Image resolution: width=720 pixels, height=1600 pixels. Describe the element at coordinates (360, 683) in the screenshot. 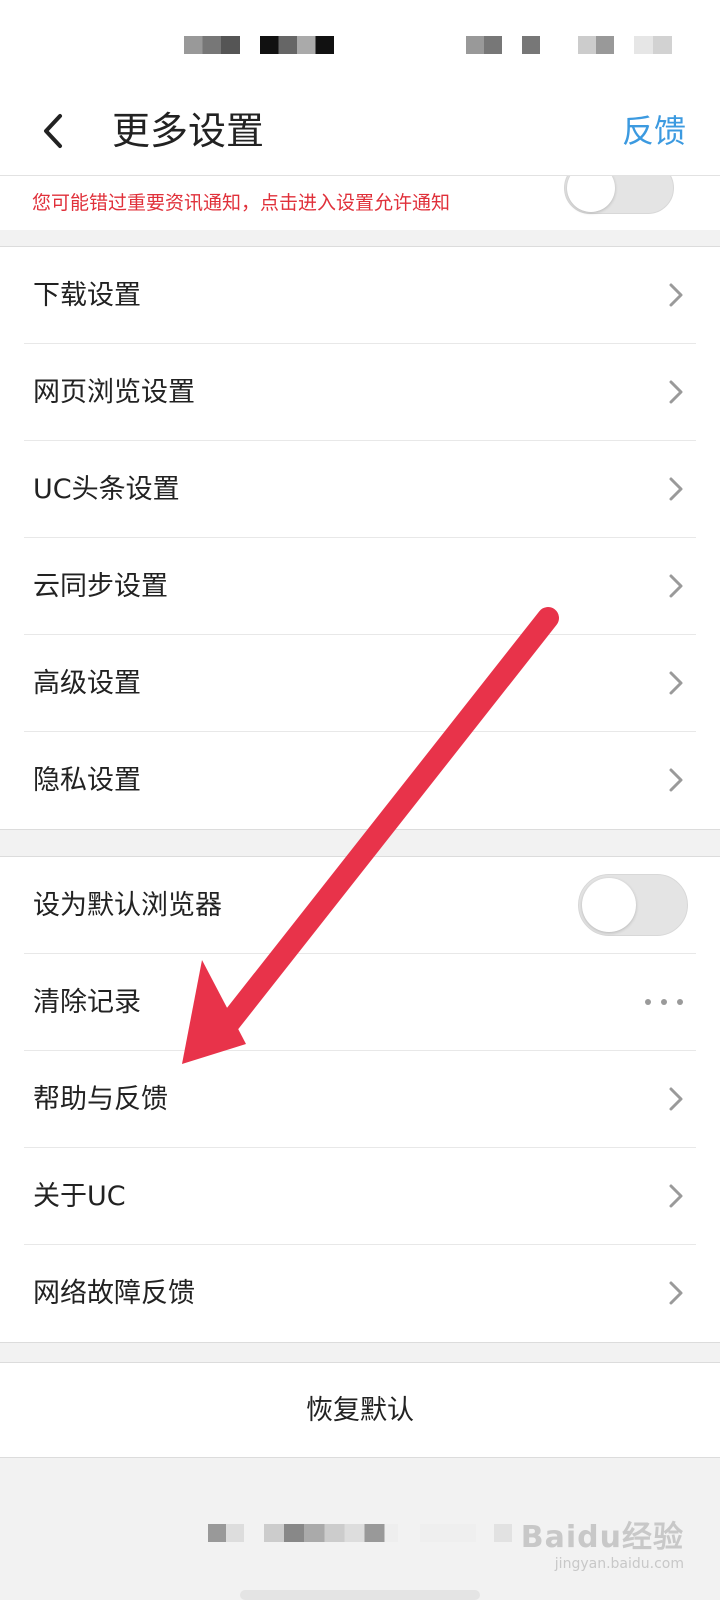

I see `settings-row-advanced: 高级设置` at that location.